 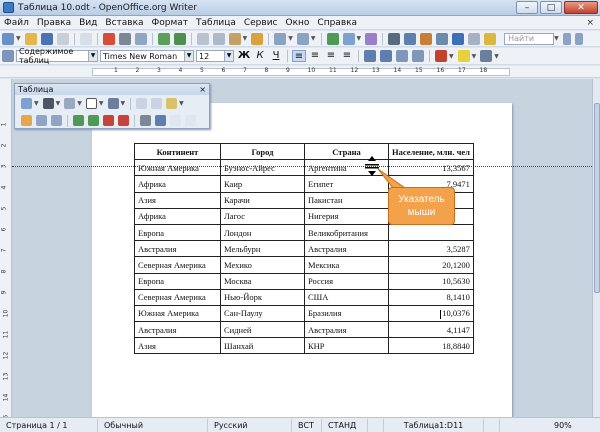 I want to click on table-cell: США, so click(x=346, y=297).